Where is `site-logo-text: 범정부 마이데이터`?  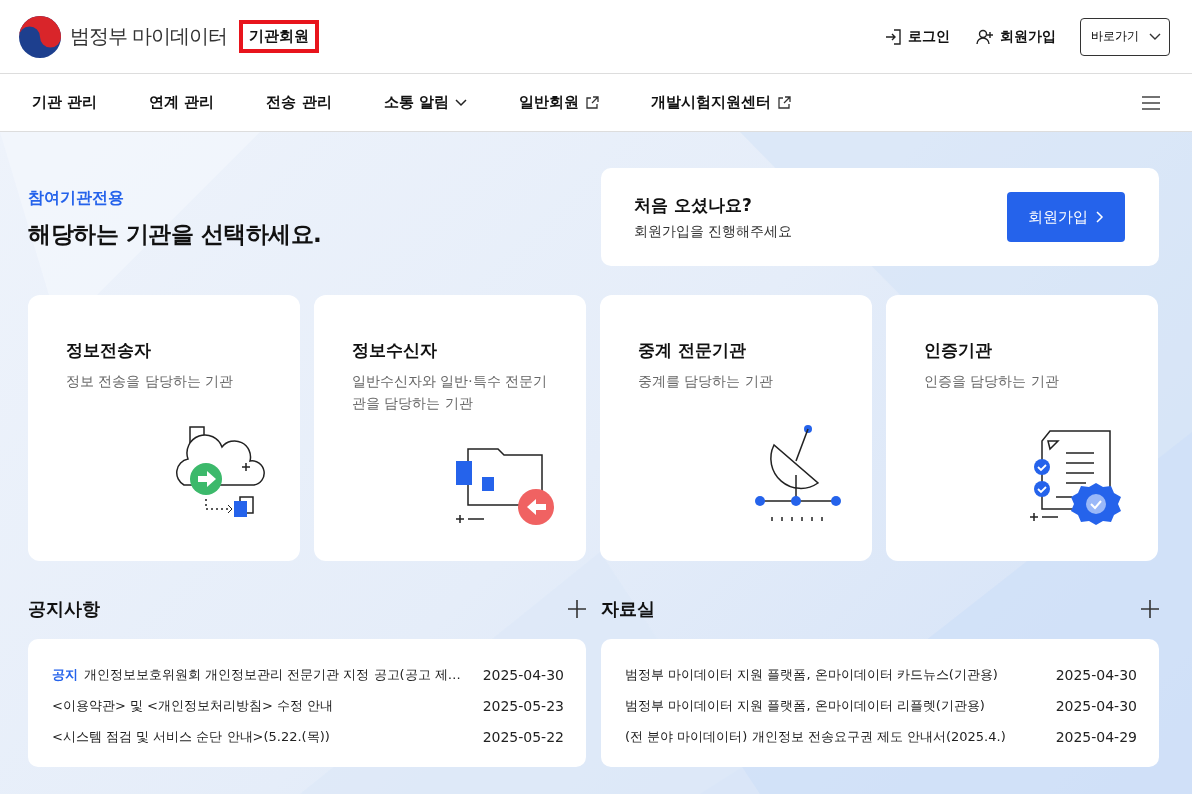 site-logo-text: 범정부 마이데이터 is located at coordinates (149, 36).